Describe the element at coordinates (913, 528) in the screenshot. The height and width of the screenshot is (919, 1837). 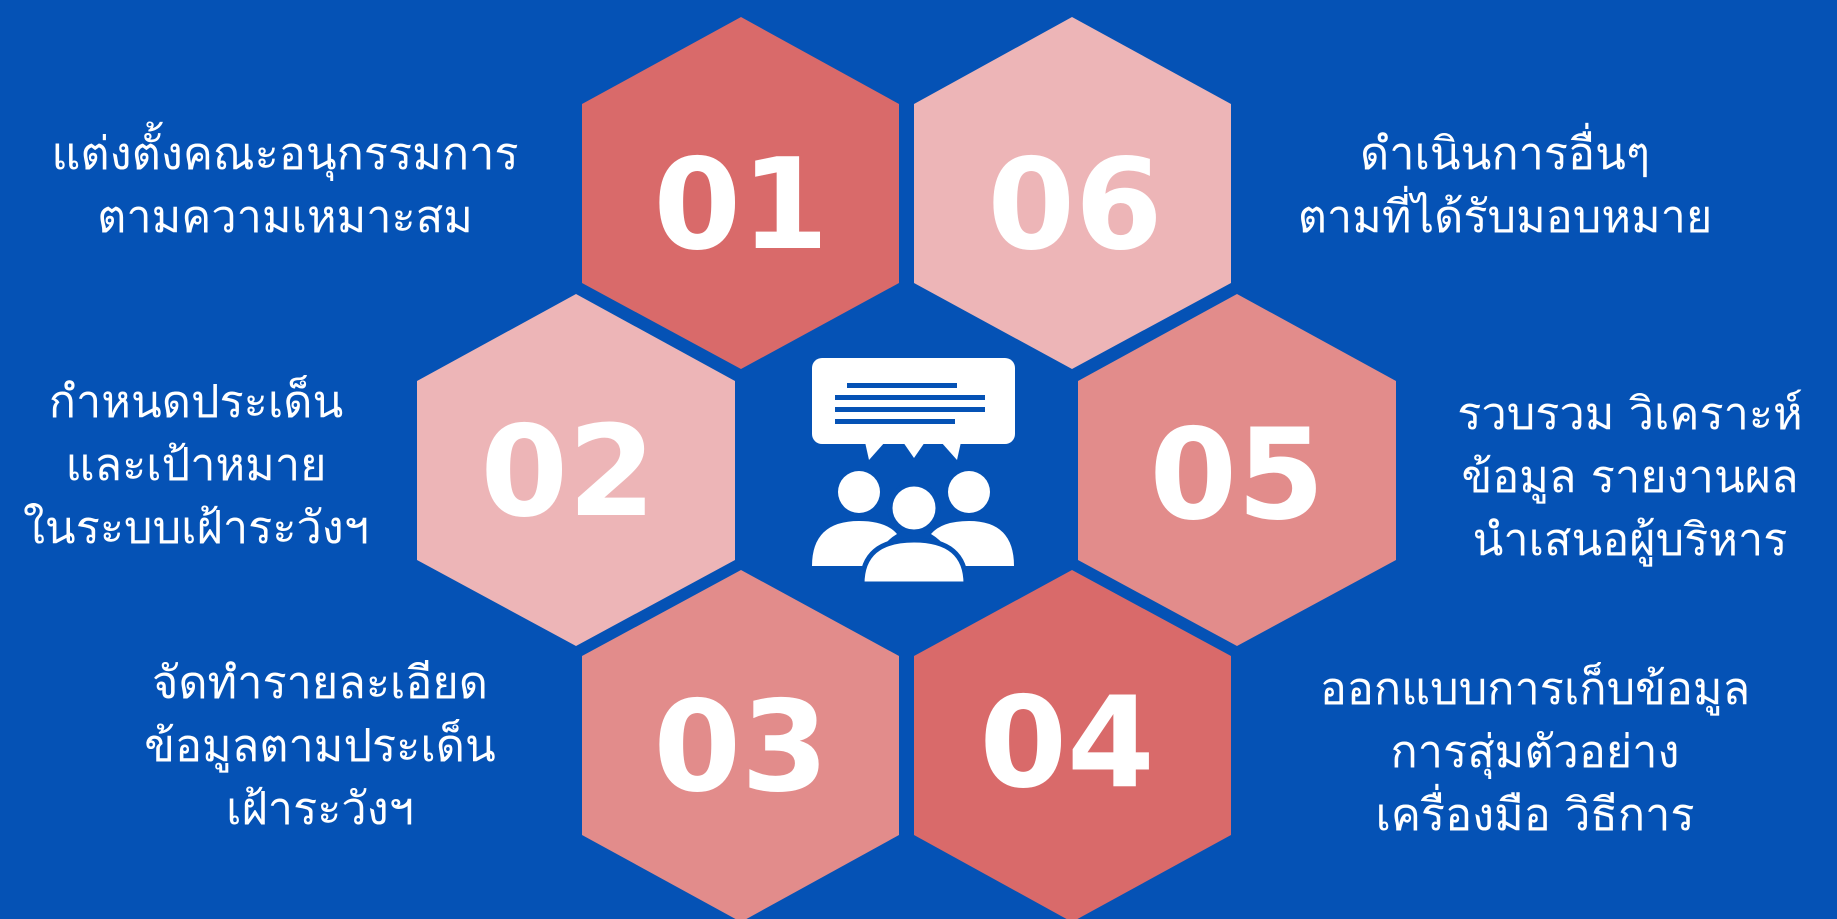
I see `people-group-icon` at that location.